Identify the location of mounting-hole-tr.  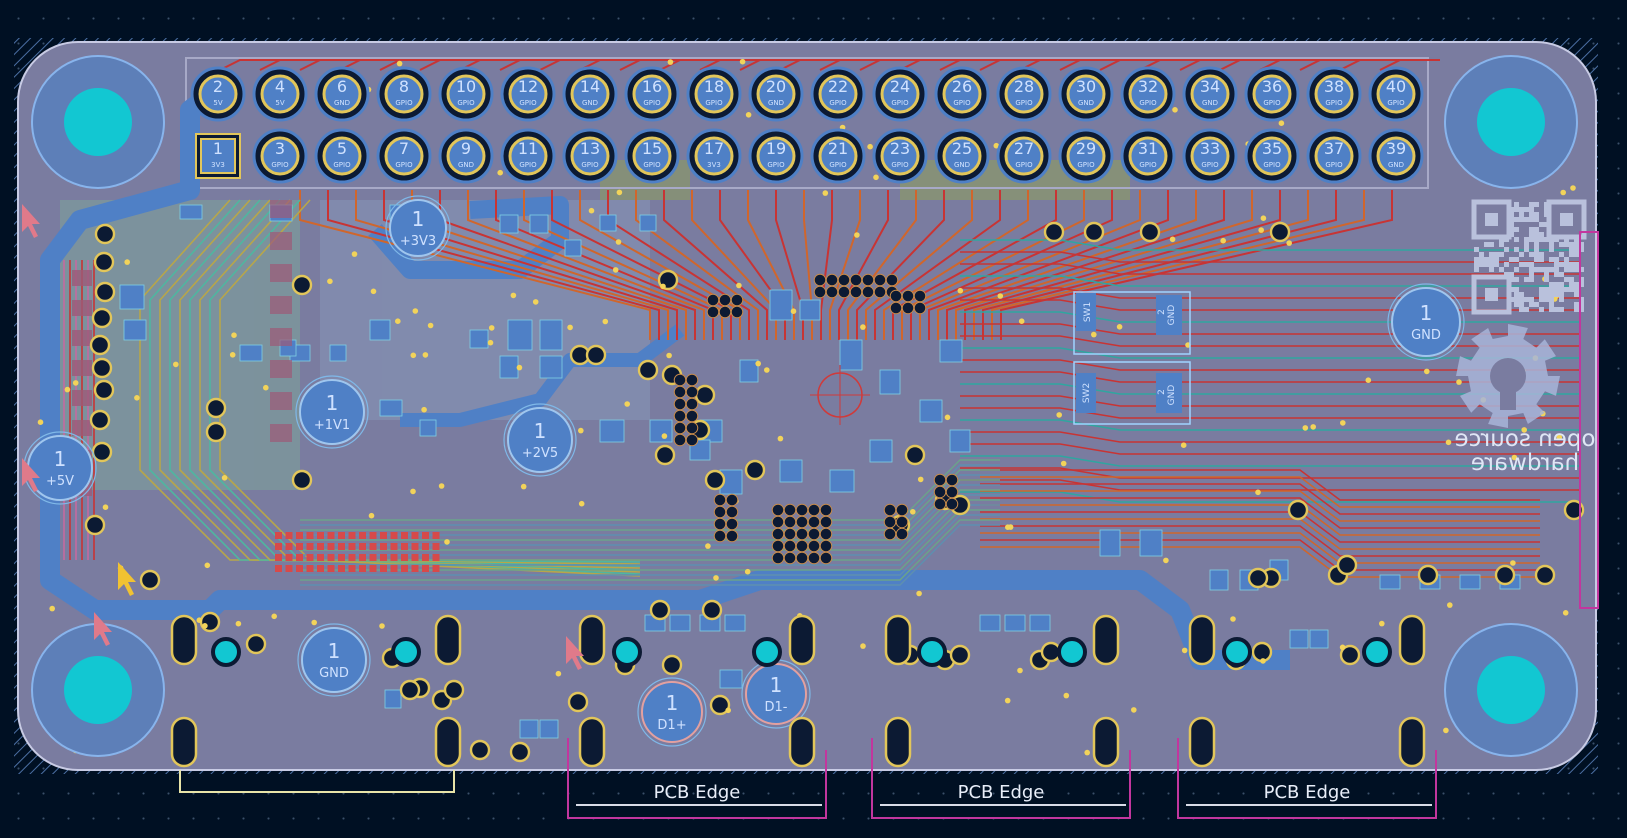
(1511, 122).